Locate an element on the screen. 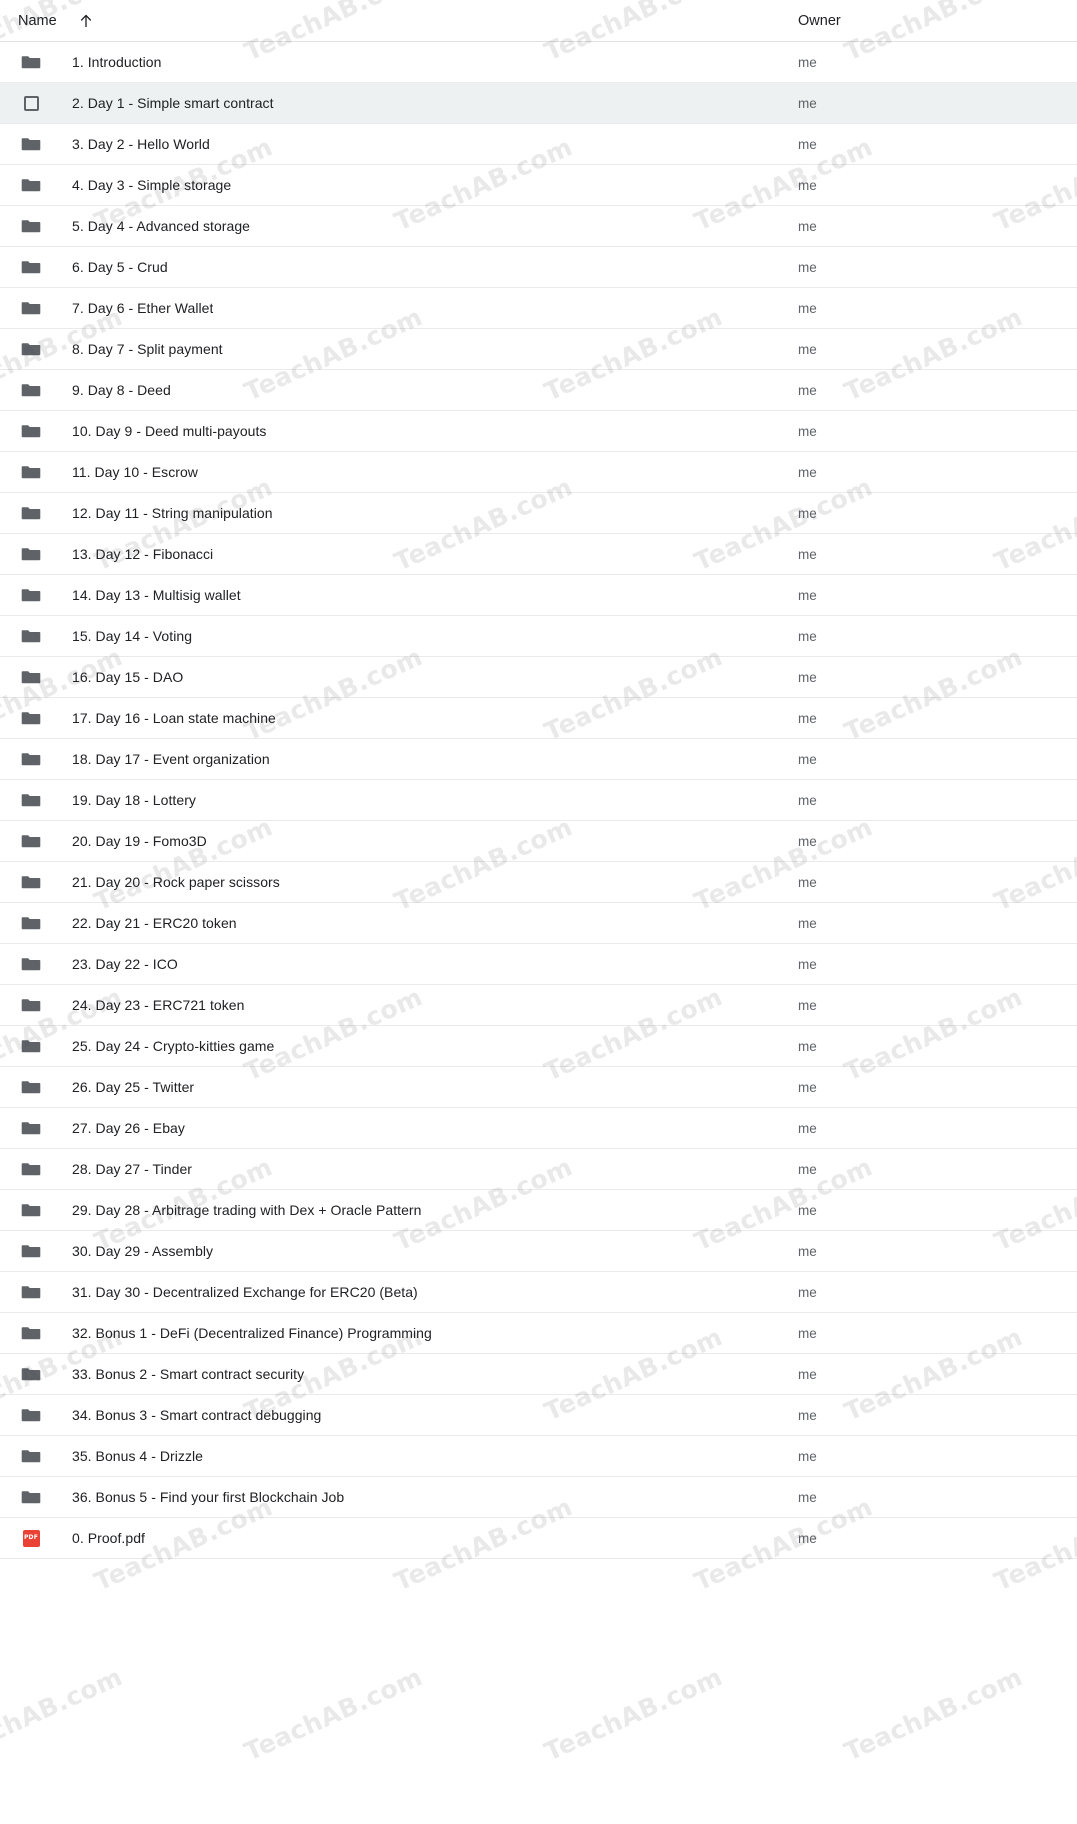 The width and height of the screenshot is (1077, 1824). table-row: 4. Day 3 - Simple storage me is located at coordinates (538, 185).